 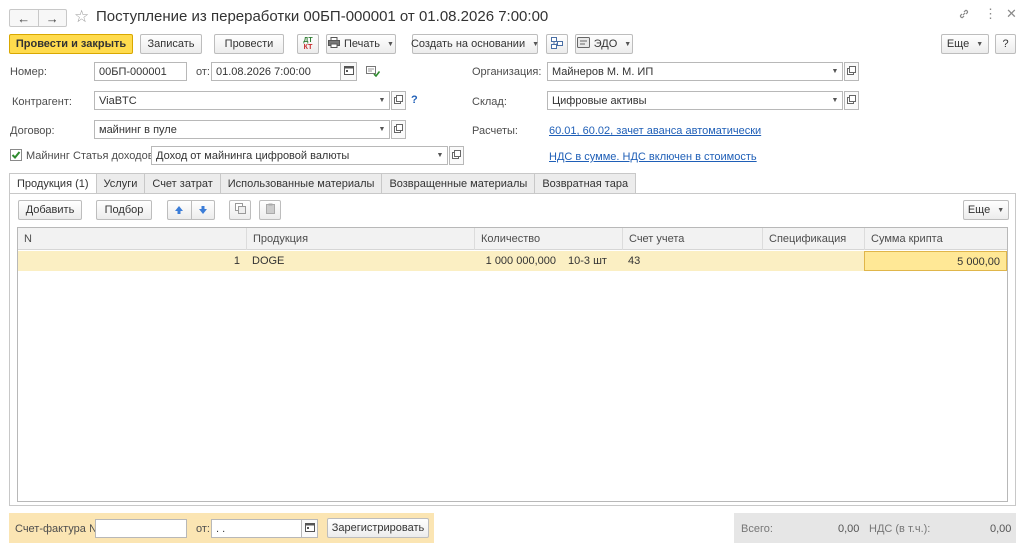 I want to click on calendar-button, so click(x=348, y=71).